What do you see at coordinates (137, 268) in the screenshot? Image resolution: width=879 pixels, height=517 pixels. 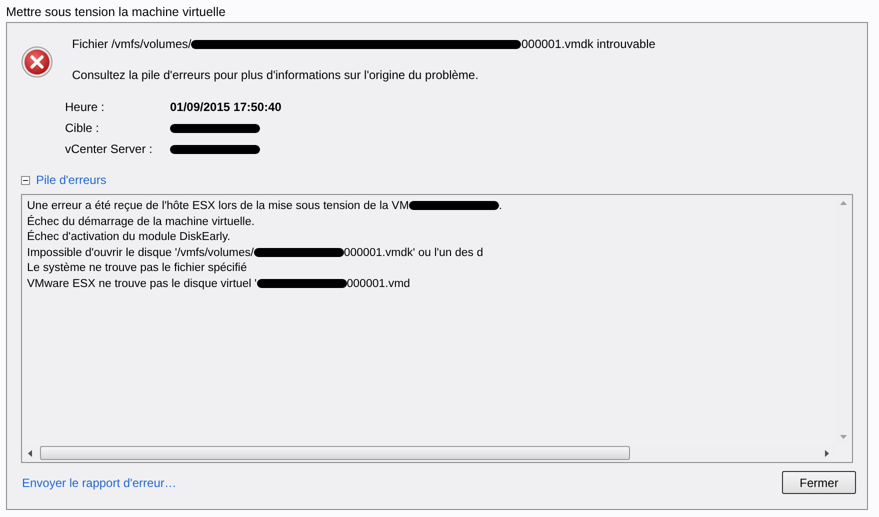 I see `stack-line: Le système ne trouve pas le fichier spécifié` at bounding box center [137, 268].